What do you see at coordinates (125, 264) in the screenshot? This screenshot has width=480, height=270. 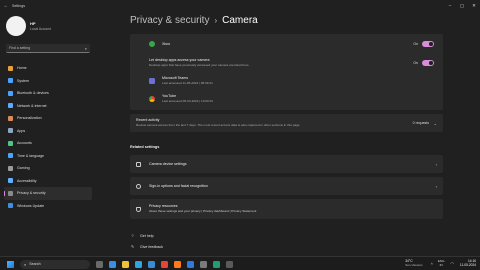 I see `file-explorer-icon` at bounding box center [125, 264].